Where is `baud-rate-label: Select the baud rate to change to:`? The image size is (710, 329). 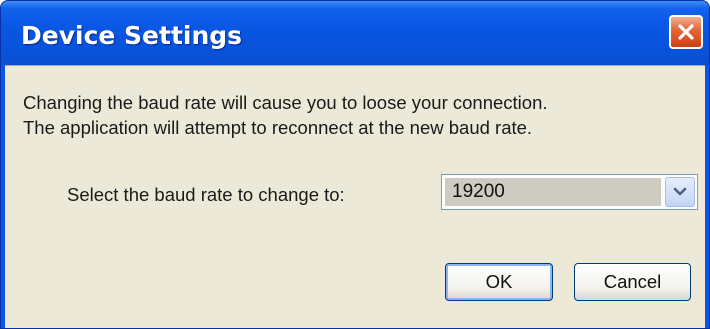
baud-rate-label: Select the baud rate to change to: is located at coordinates (206, 194).